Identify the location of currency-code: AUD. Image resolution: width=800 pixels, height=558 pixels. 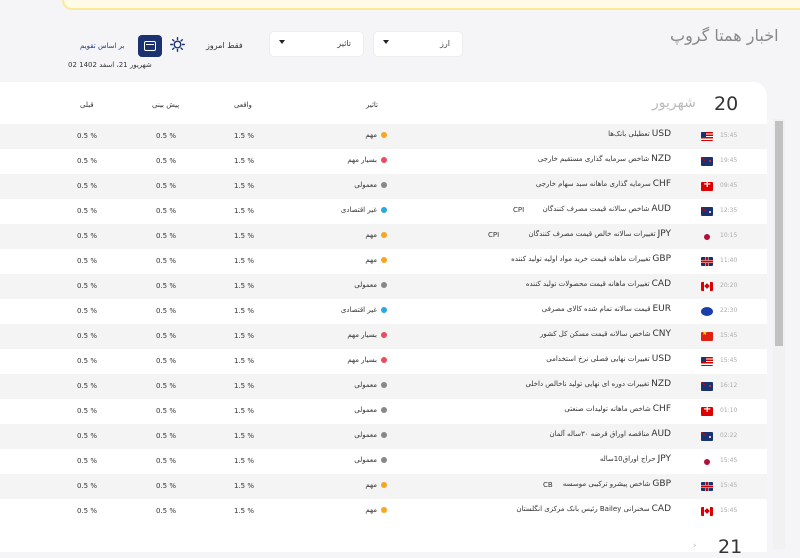
(661, 434).